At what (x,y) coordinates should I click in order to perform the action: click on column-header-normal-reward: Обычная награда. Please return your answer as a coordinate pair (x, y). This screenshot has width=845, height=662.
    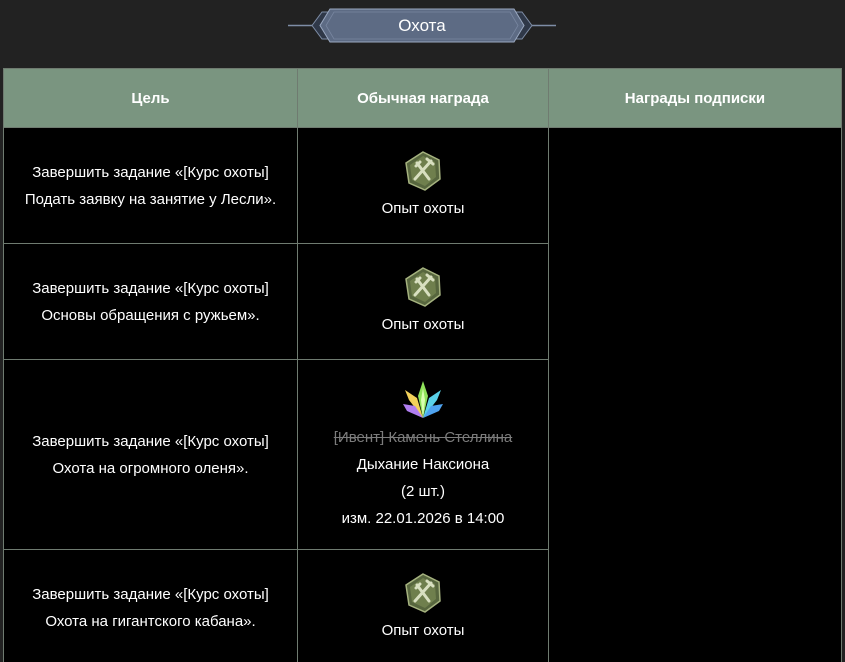
    Looking at the image, I should click on (423, 98).